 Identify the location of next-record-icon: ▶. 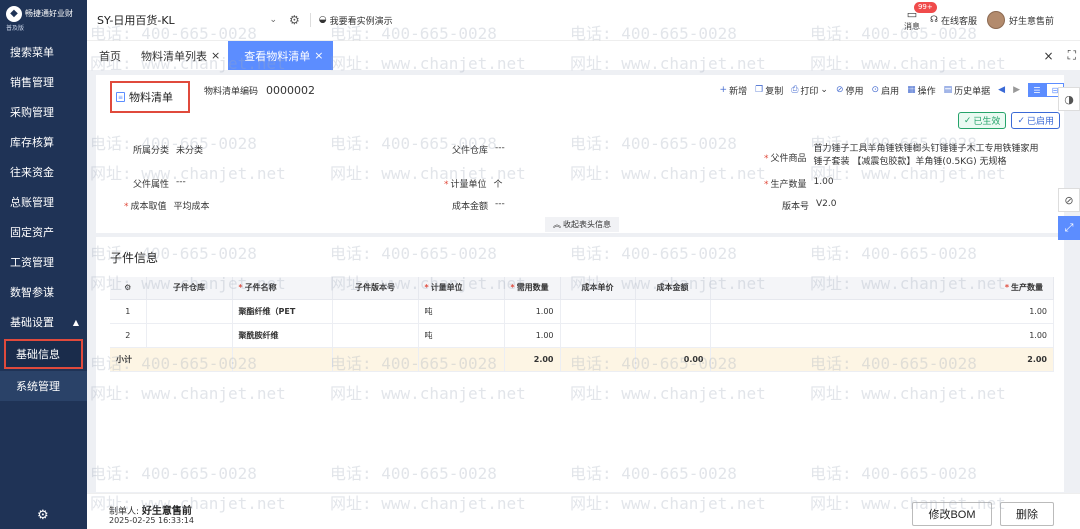
(1016, 90).